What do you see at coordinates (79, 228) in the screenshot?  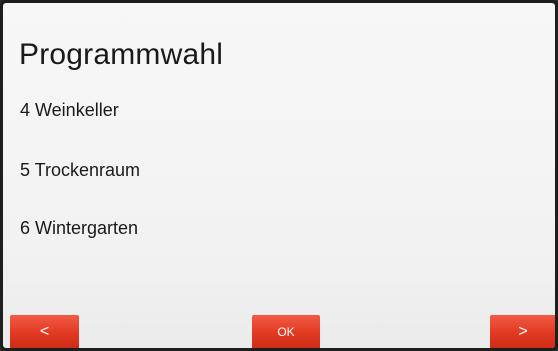 I see `menu-item-wintergarten: 6 Wintergarten` at bounding box center [79, 228].